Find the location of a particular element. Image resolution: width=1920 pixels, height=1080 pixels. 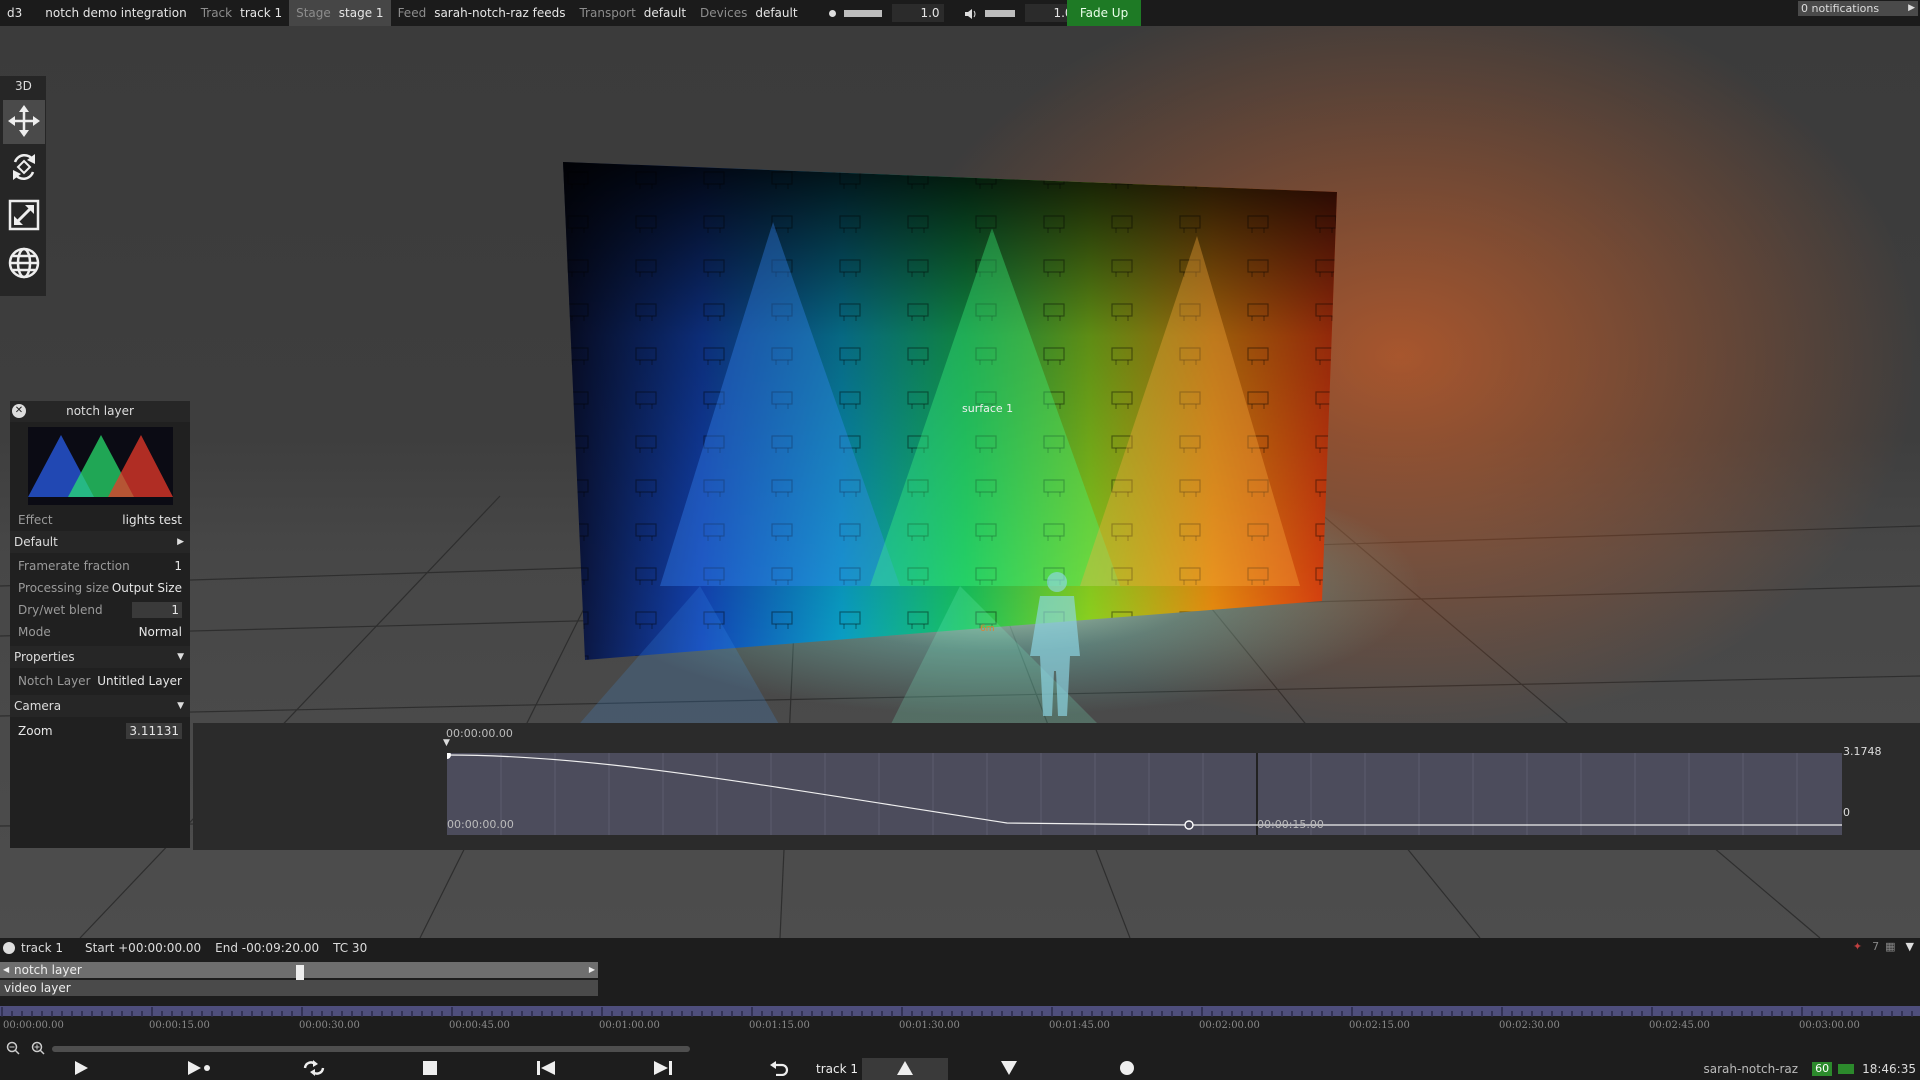

machine-name: sarah-notch-raz is located at coordinates (1751, 1069).